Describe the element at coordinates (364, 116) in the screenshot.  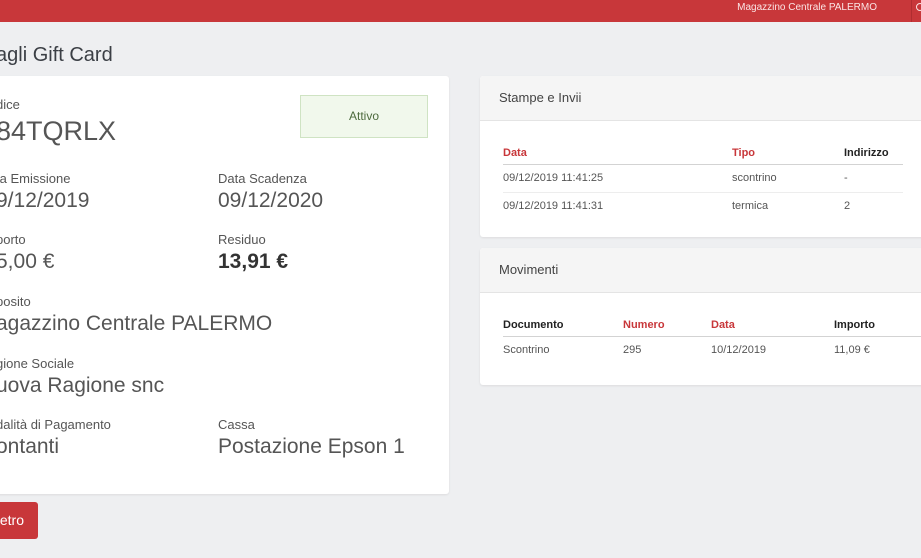
I see `status-badge: Attivo` at that location.